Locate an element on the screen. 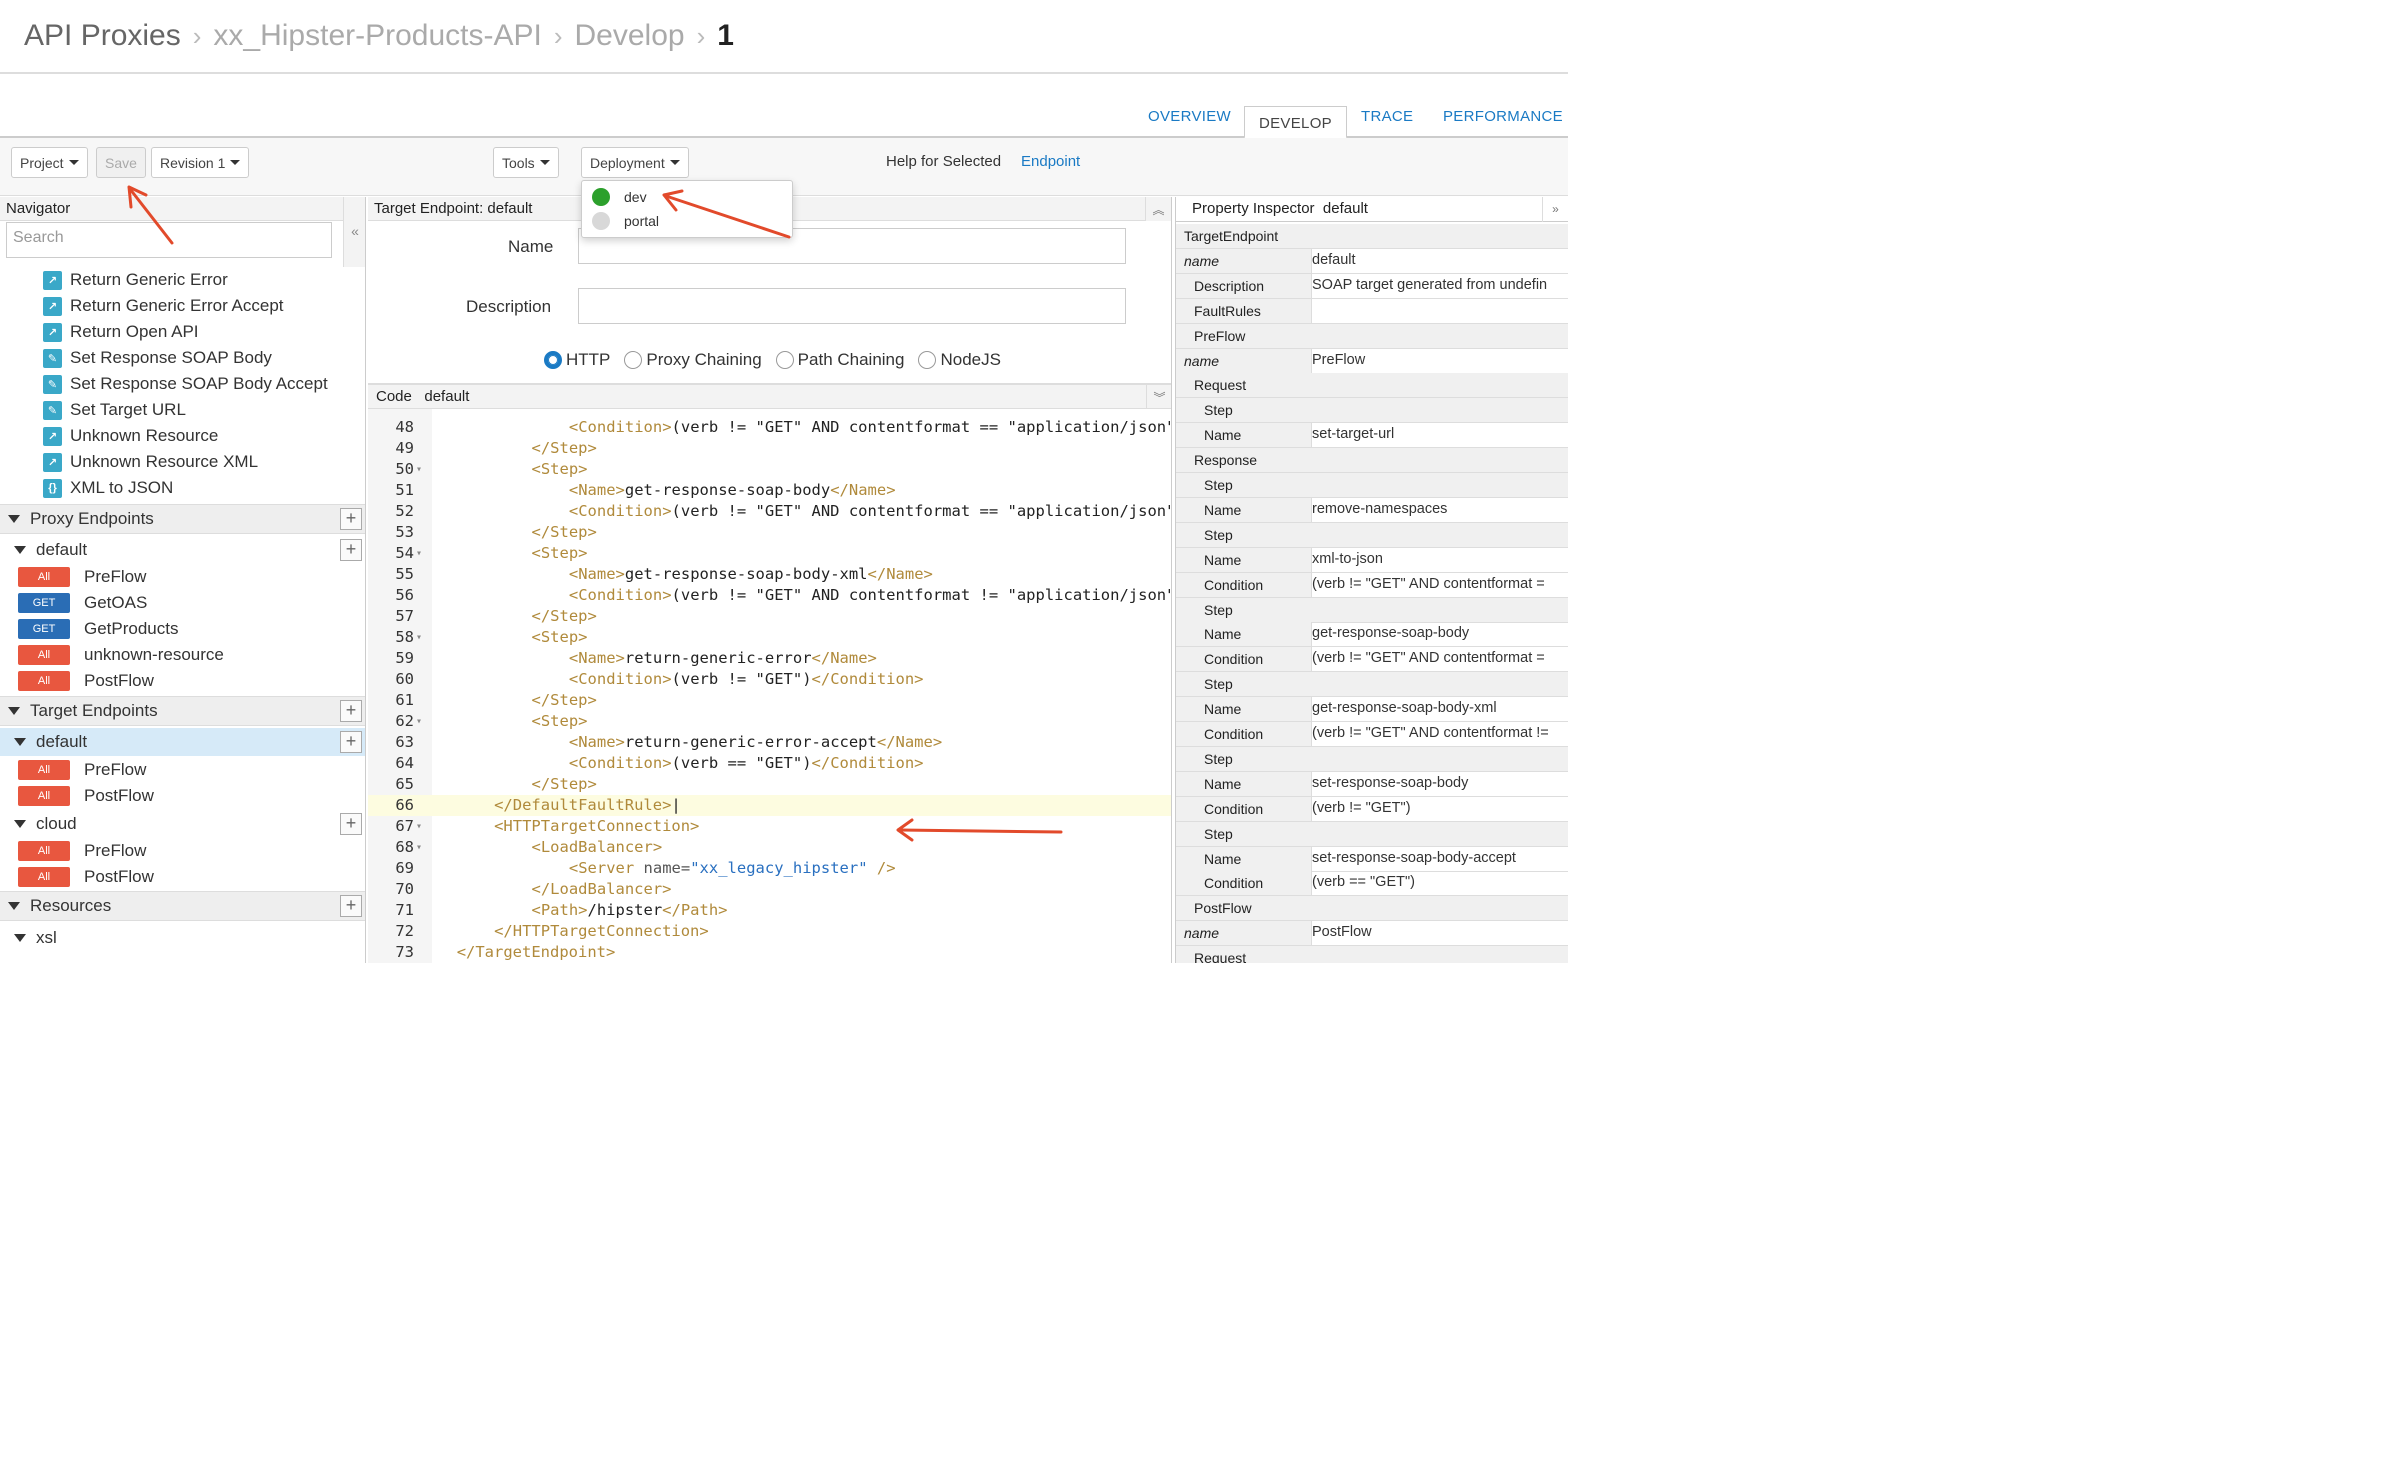 This screenshot has width=2396, height=1471. line-number: 68 is located at coordinates (404, 847).